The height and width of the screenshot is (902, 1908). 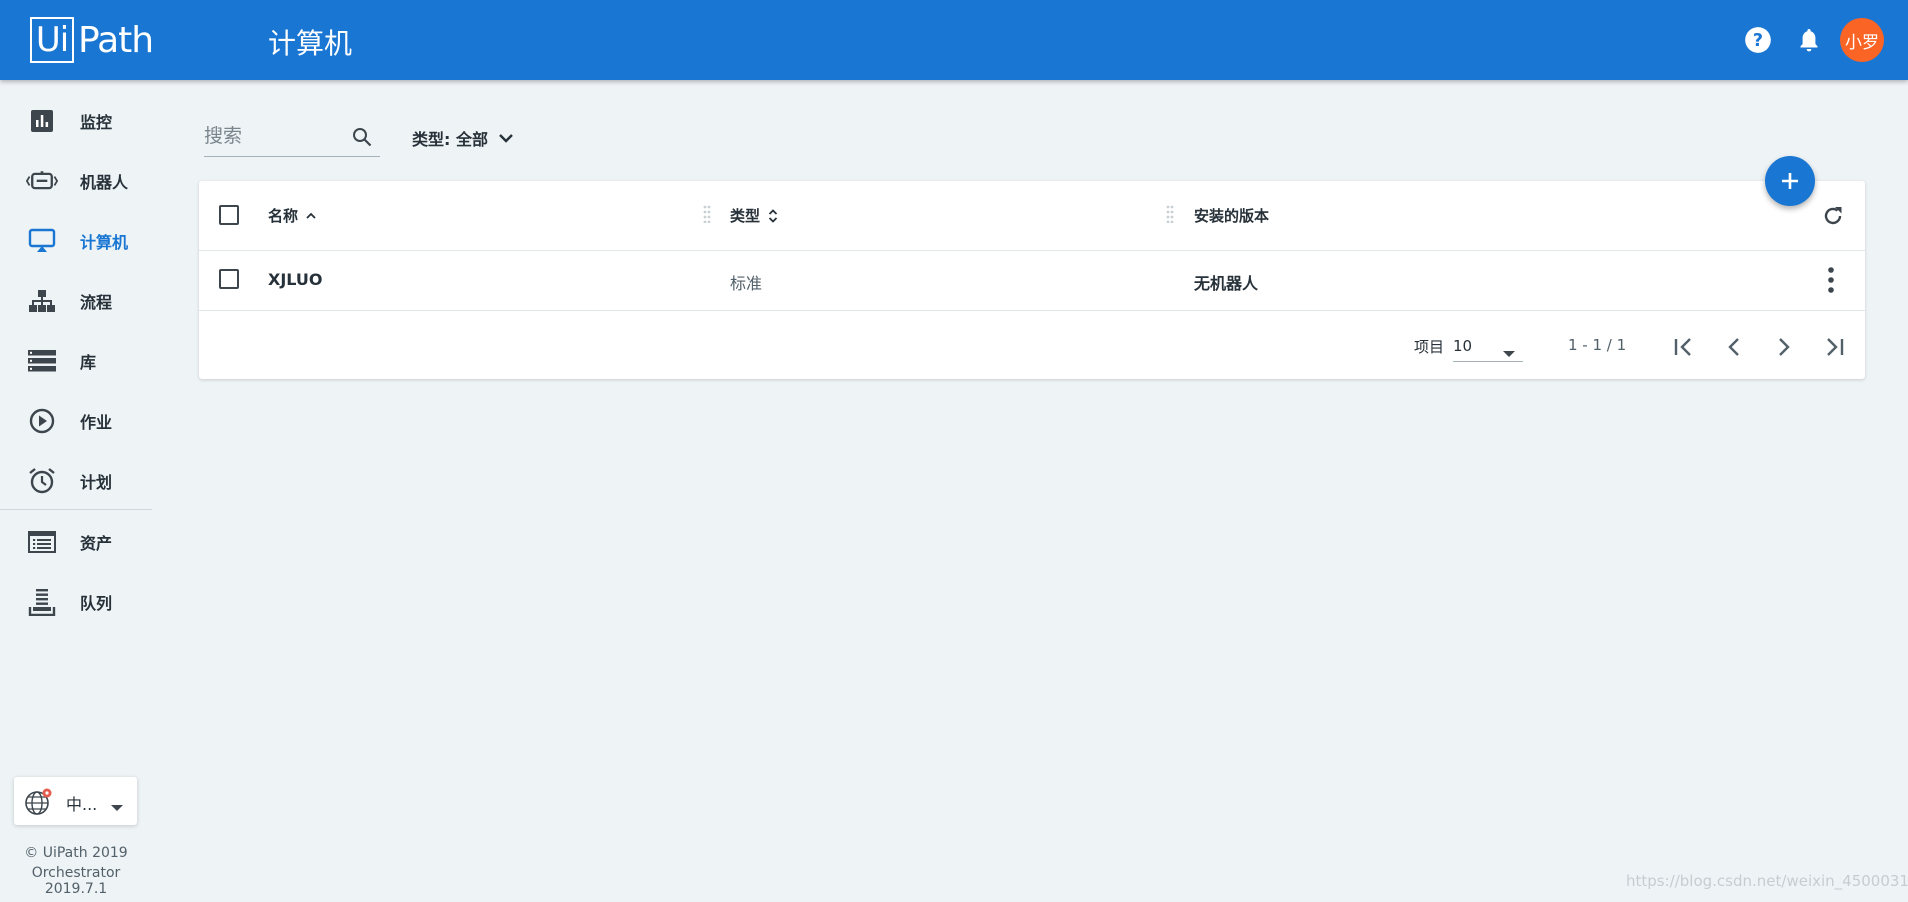 I want to click on add-machine-button, so click(x=1790, y=181).